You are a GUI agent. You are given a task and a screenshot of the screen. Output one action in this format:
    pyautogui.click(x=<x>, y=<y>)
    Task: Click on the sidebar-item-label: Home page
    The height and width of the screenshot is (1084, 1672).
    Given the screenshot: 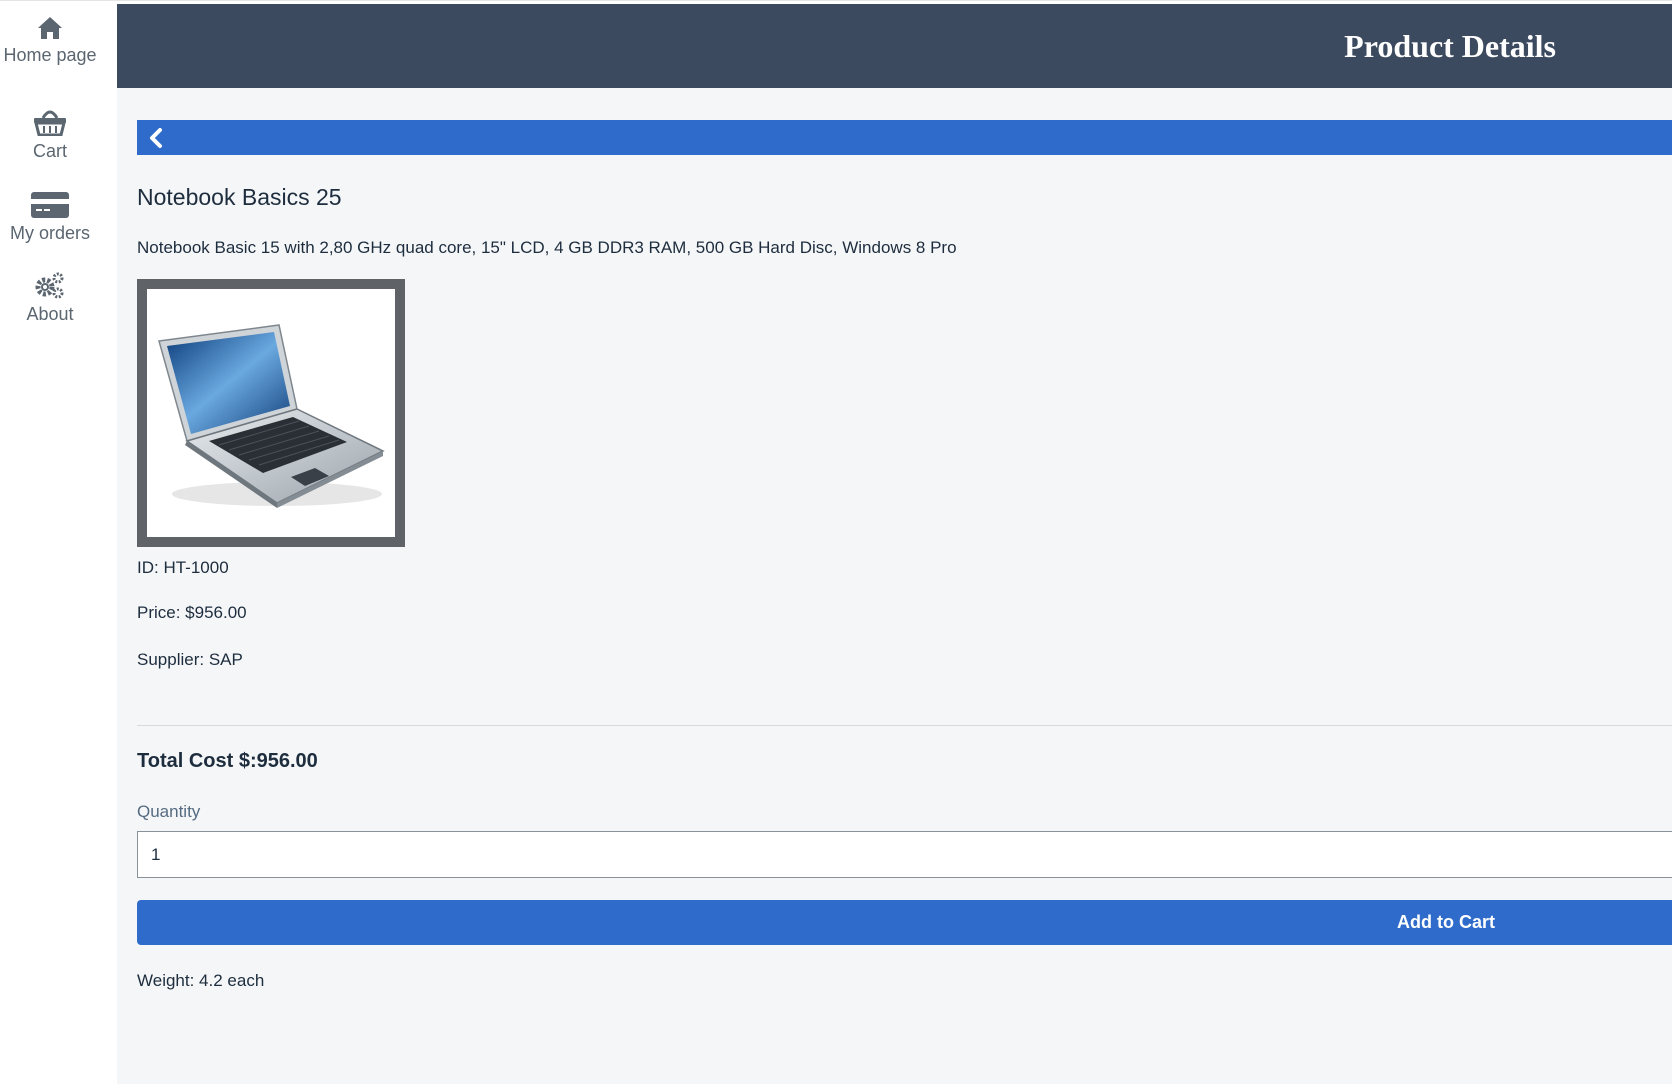 What is the action you would take?
    pyautogui.click(x=50, y=55)
    